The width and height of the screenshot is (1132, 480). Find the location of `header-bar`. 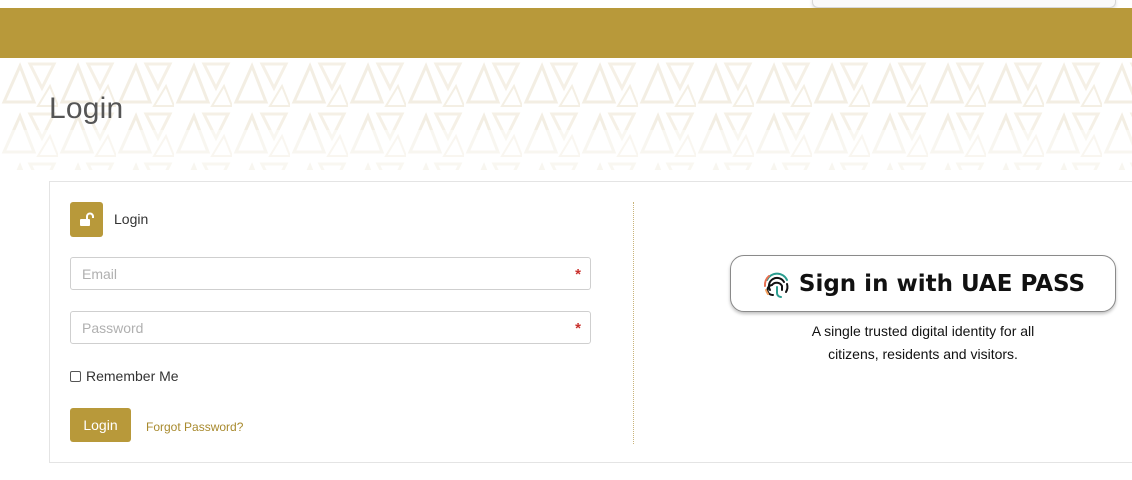

header-bar is located at coordinates (566, 33).